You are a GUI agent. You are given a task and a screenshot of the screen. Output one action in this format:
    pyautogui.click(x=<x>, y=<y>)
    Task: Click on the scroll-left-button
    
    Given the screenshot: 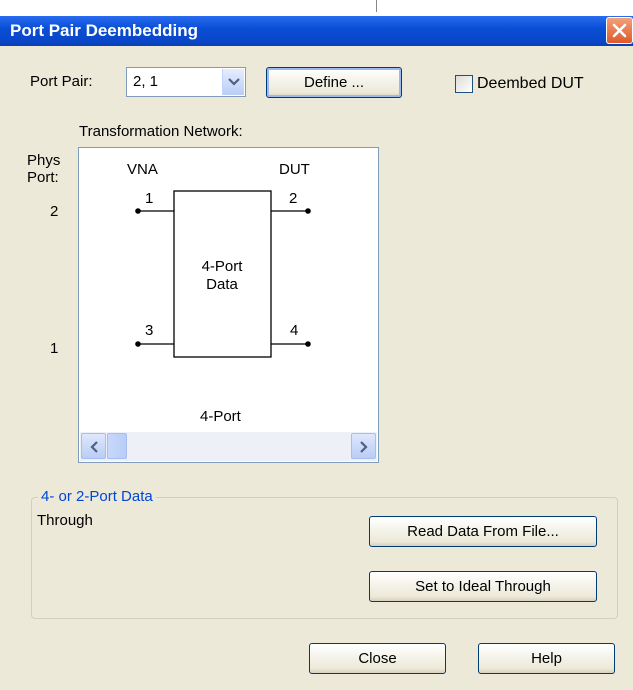 What is the action you would take?
    pyautogui.click(x=93, y=446)
    